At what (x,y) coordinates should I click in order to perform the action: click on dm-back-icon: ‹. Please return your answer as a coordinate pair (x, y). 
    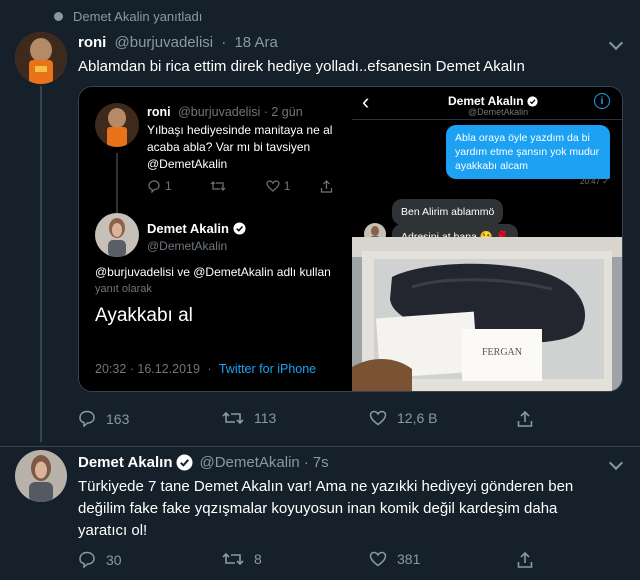
    Looking at the image, I should click on (366, 101).